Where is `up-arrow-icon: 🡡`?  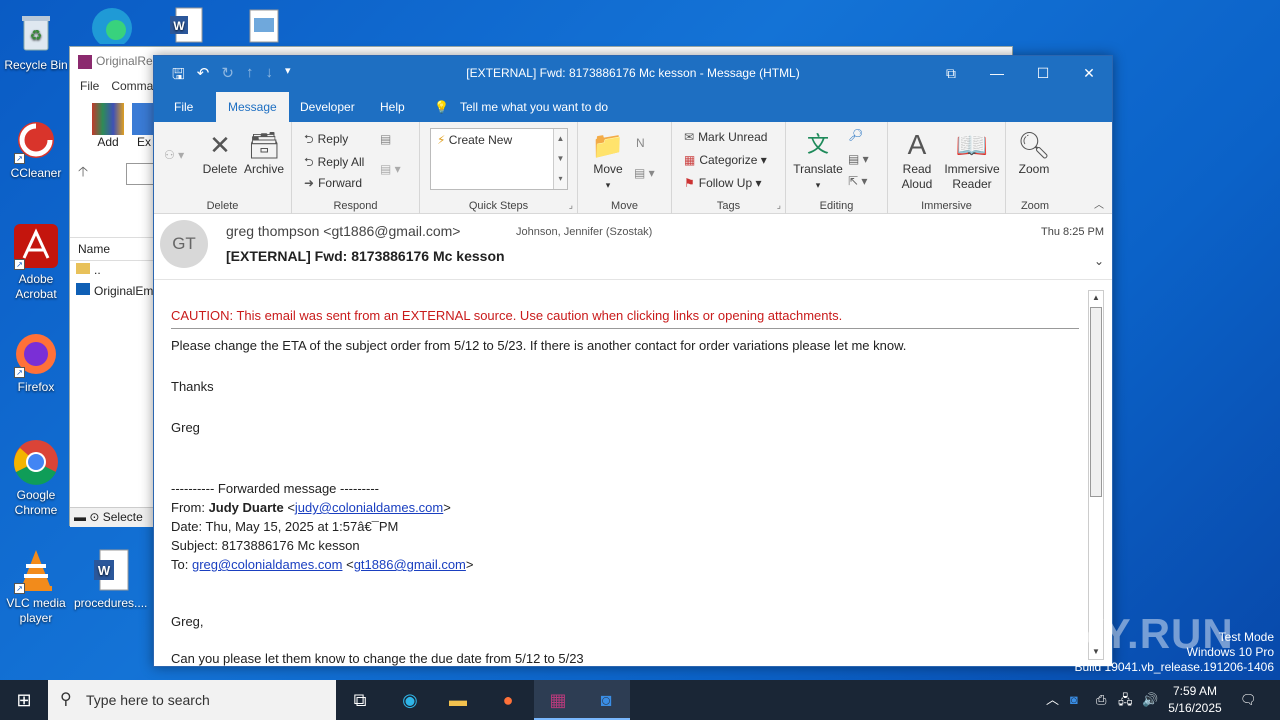
up-arrow-icon: 🡡 is located at coordinates (83, 173).